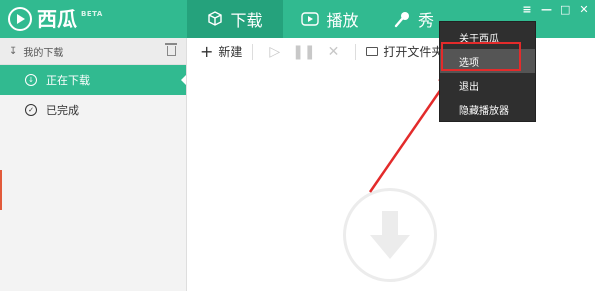  Describe the element at coordinates (469, 87) in the screenshot. I see `menu-item-label: 退出` at that location.